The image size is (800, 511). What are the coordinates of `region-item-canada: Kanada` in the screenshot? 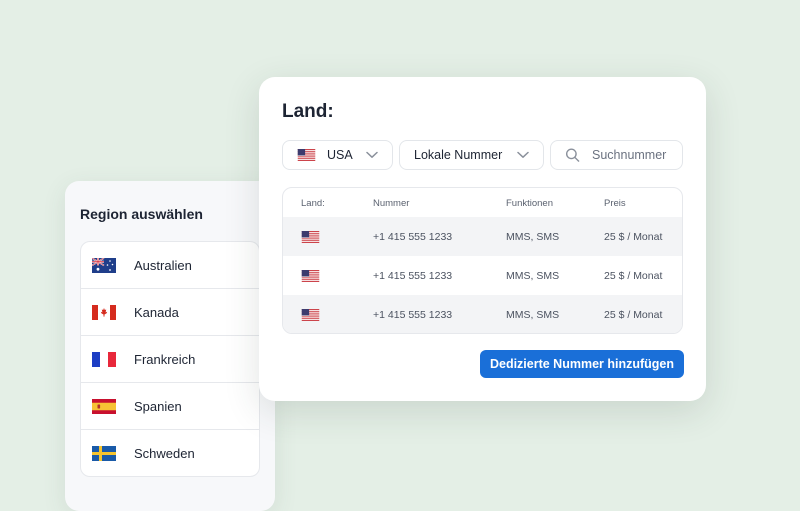 It's located at (170, 312).